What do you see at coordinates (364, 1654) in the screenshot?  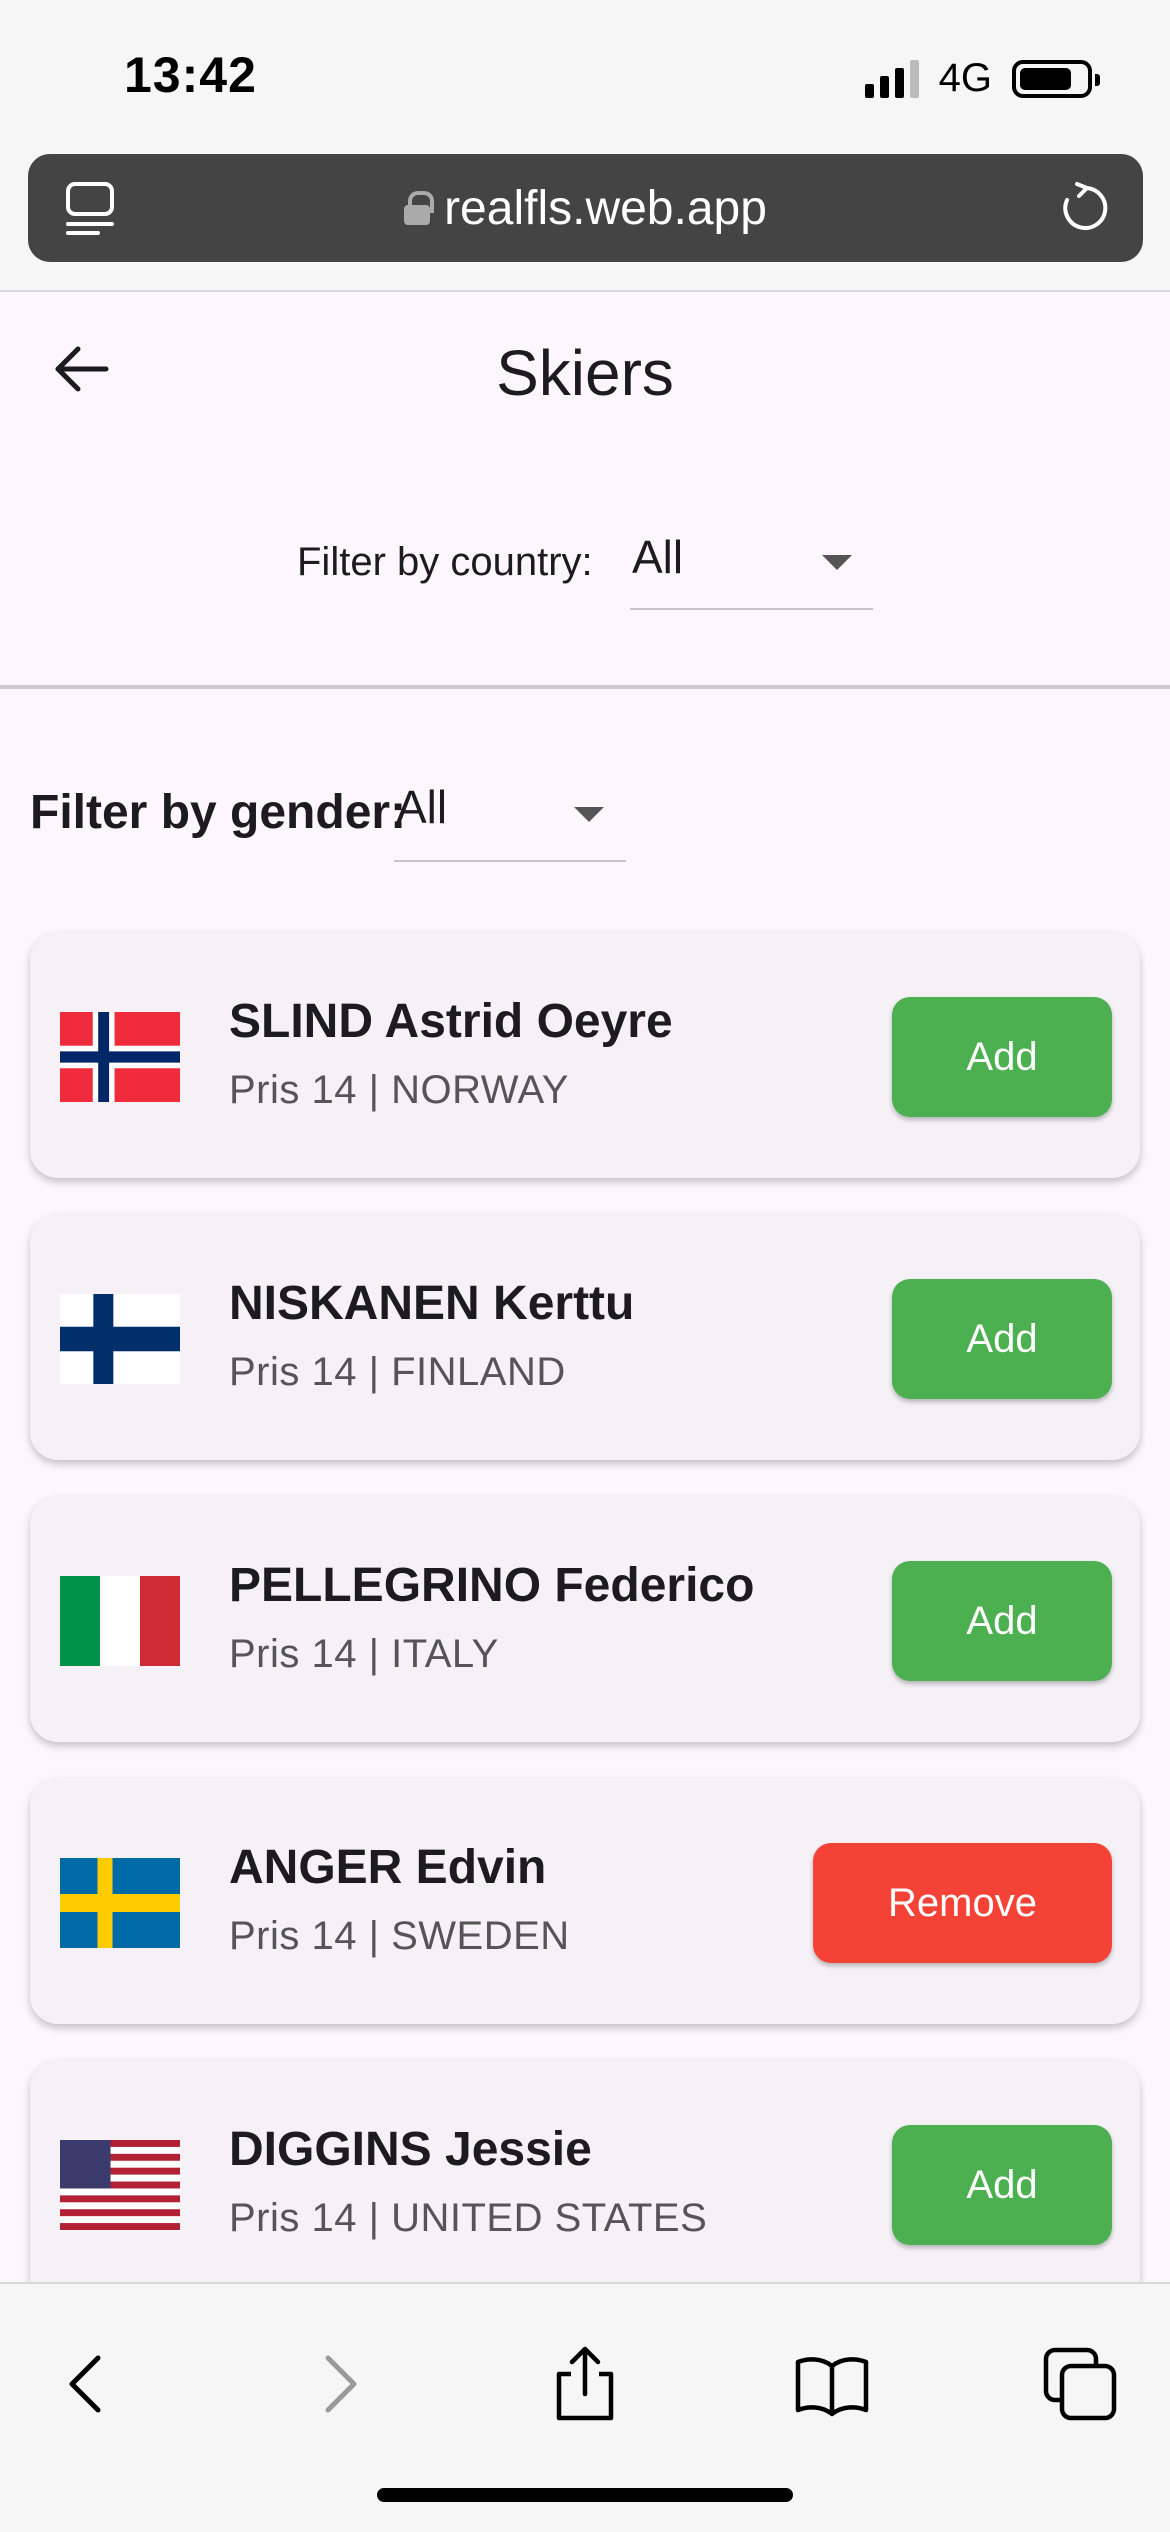 I see `skier-details: Pris 14 | ITALY` at bounding box center [364, 1654].